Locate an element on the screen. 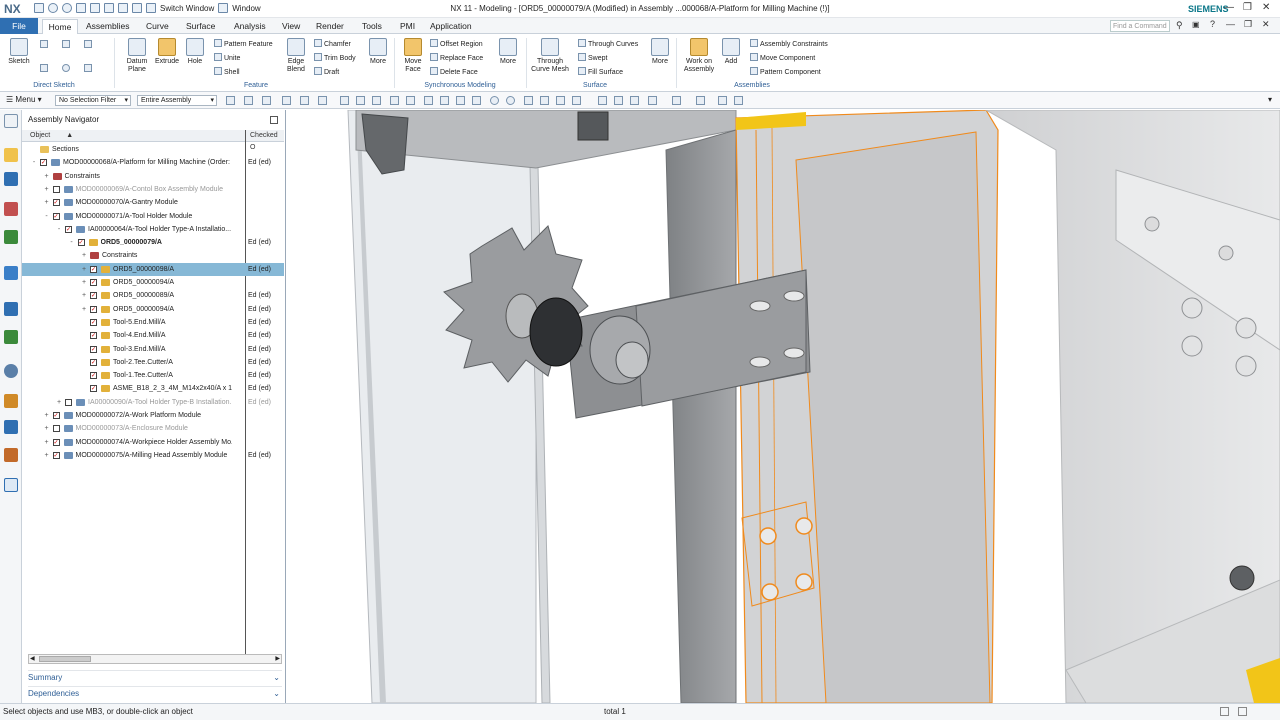 This screenshot has height=720, width=1280. selection-filter-dropdown: No Selection Filter is located at coordinates (93, 100).